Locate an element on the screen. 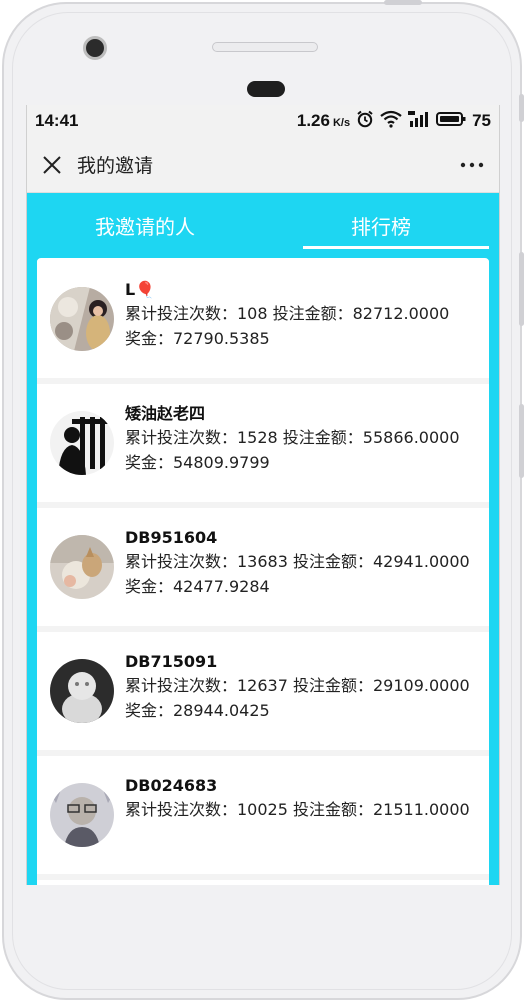 The image size is (528, 1005). title-bar: 我的邀请 is located at coordinates (263, 165).